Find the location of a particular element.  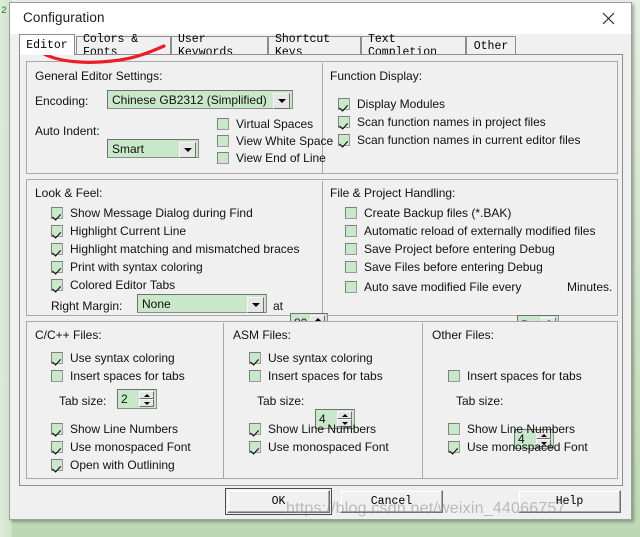

checkbox-save-project-before-debug: Save Project before entering Debug is located at coordinates (450, 249).